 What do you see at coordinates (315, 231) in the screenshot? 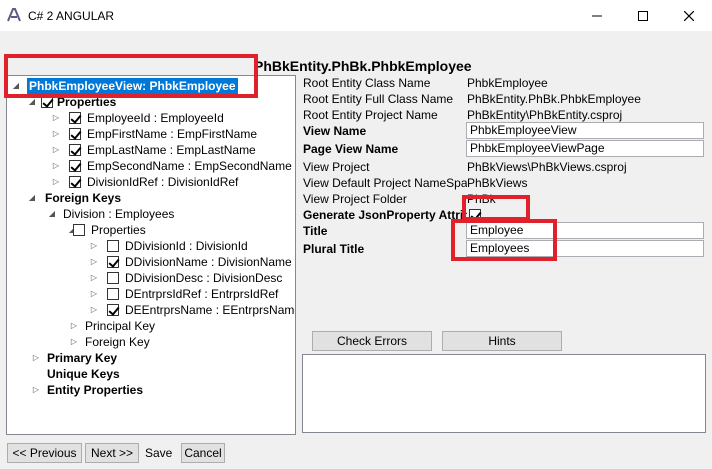
I see `title-label: Title` at bounding box center [315, 231].